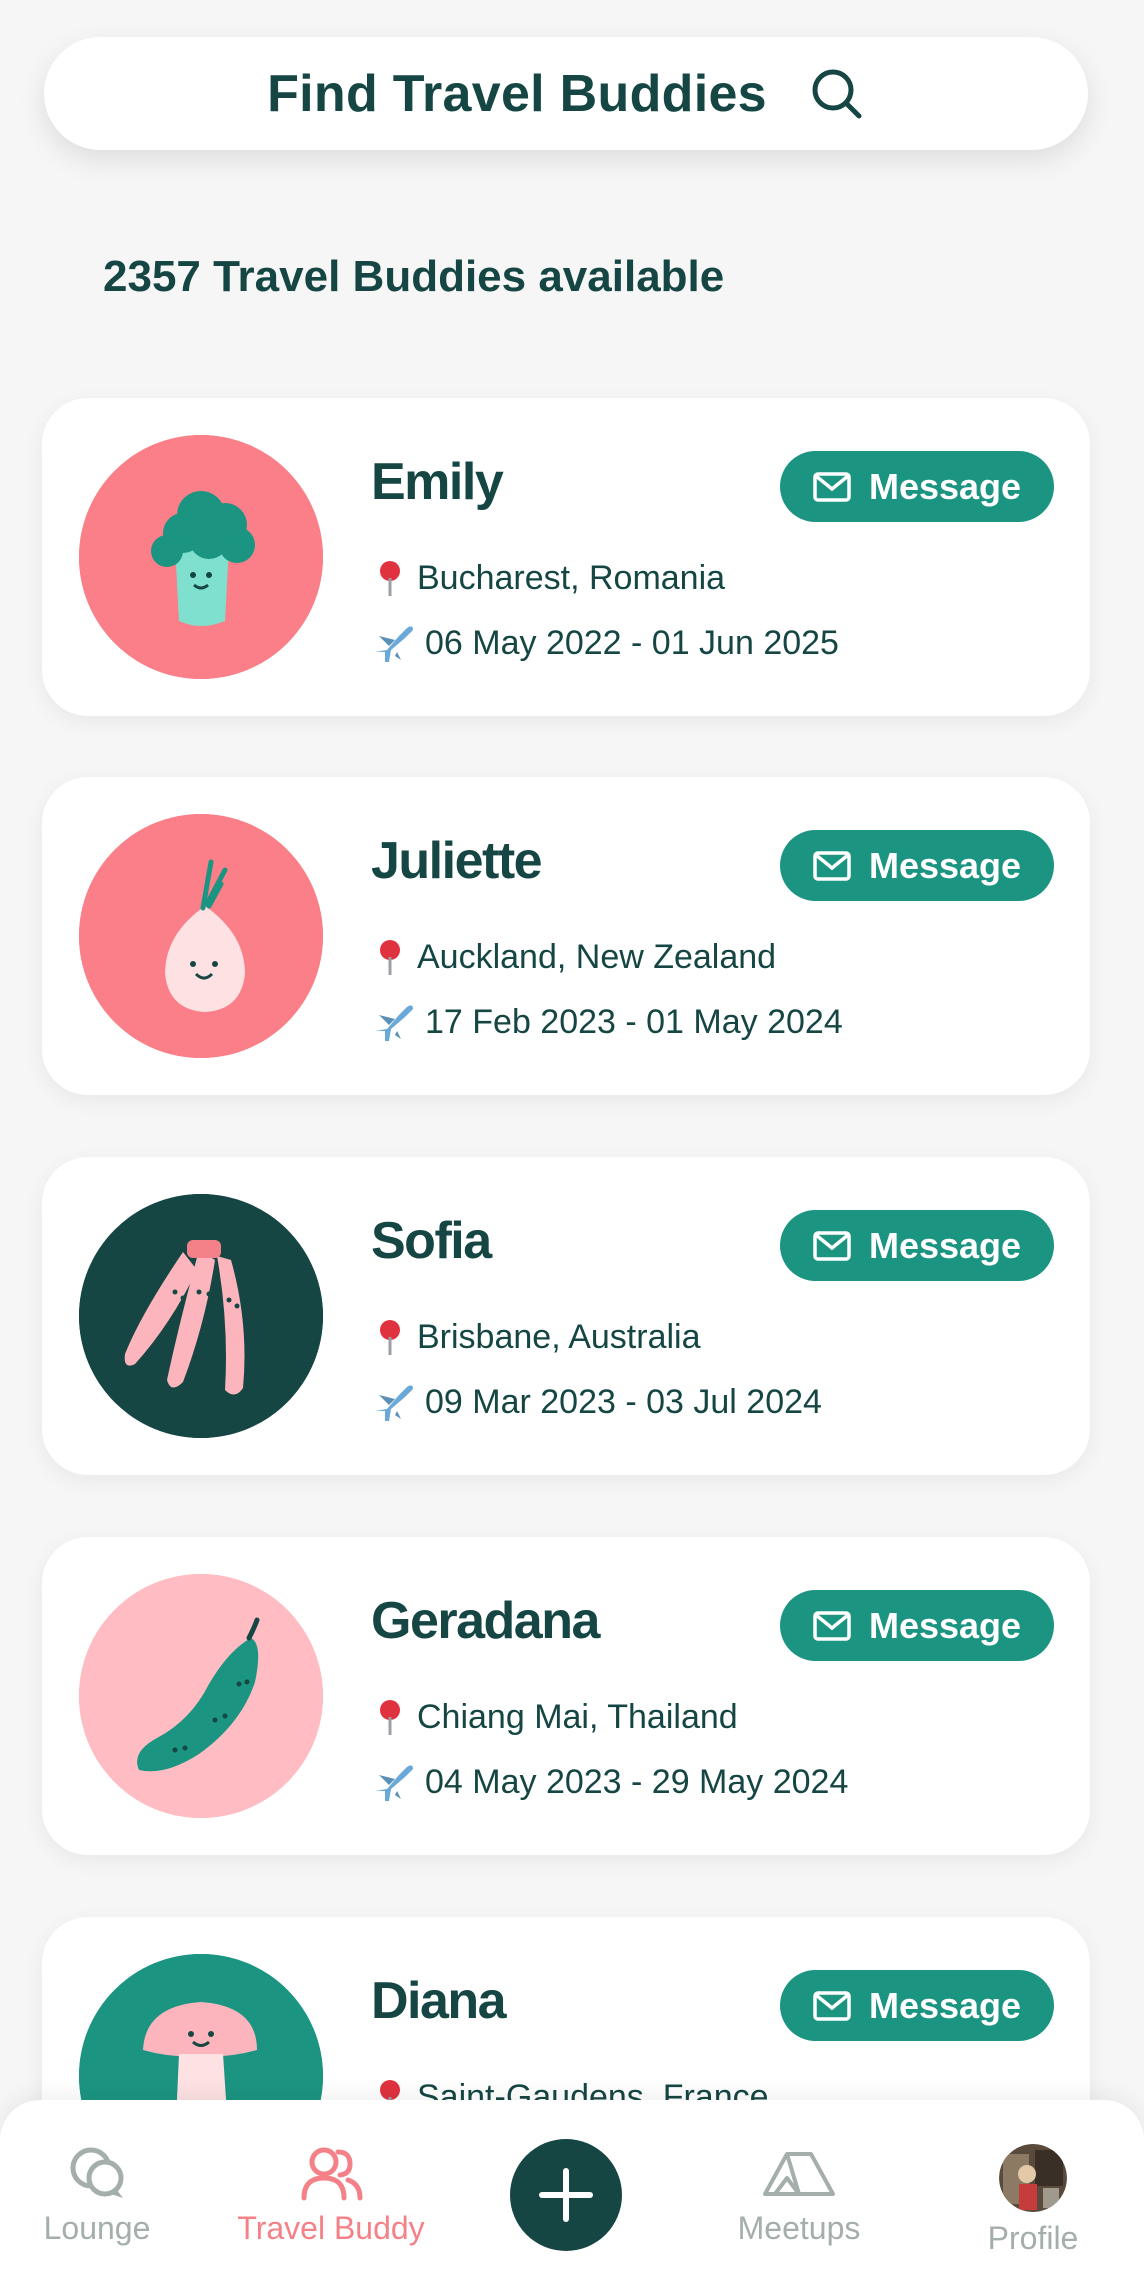  Describe the element at coordinates (559, 1336) in the screenshot. I see `buddy-location: Brisbane, Australia` at that location.